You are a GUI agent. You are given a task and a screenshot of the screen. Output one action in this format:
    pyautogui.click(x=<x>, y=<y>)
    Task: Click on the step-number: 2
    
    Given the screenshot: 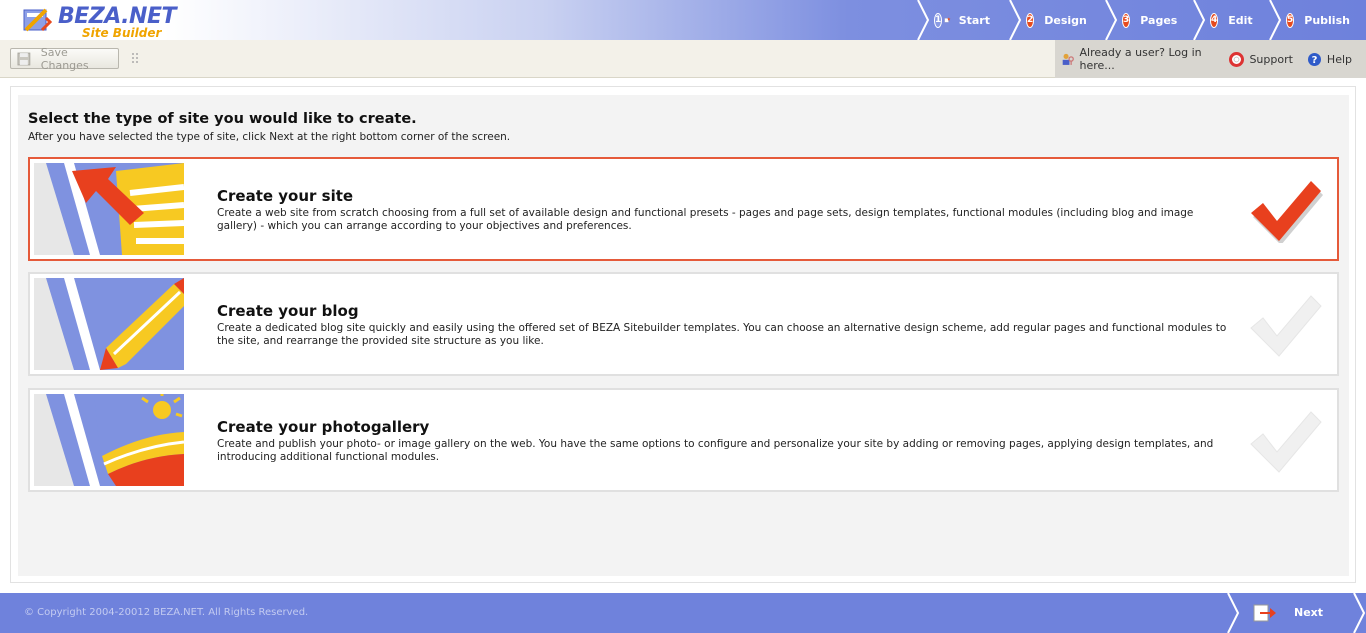 What is the action you would take?
    pyautogui.click(x=1030, y=20)
    